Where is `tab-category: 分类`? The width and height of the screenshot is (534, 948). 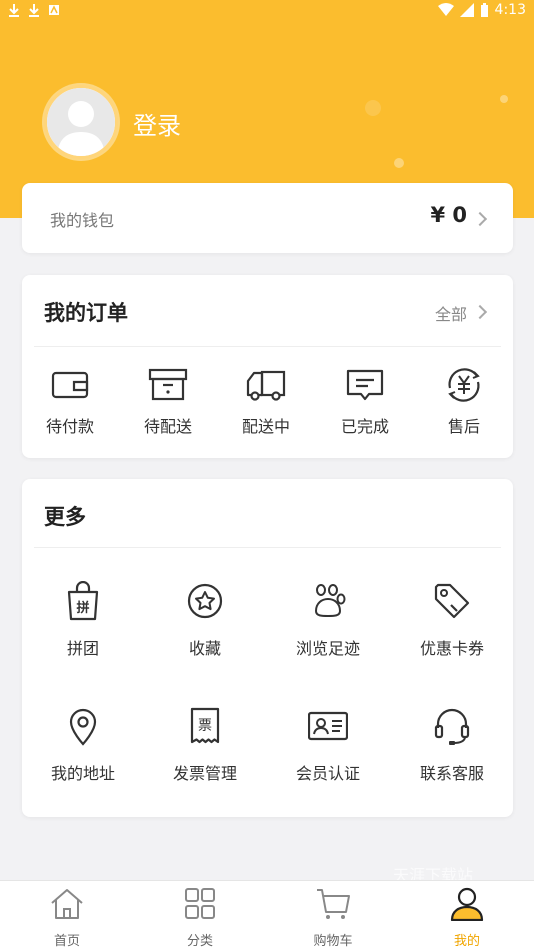
tab-category: 分类 is located at coordinates (200, 917).